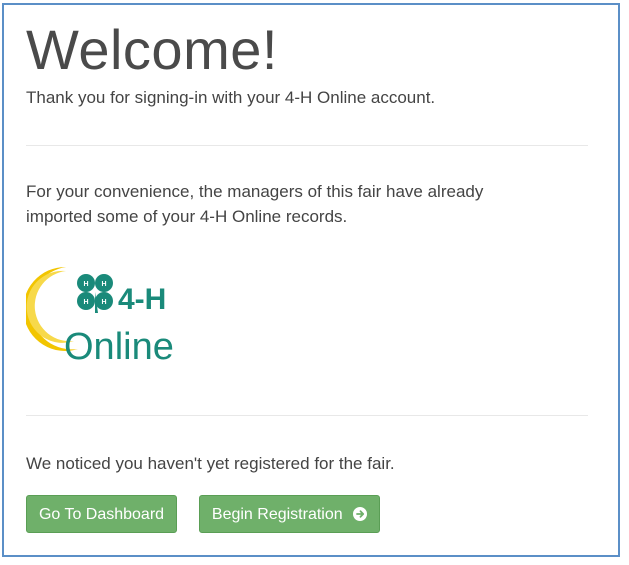 This screenshot has height=565, width=629. Describe the element at coordinates (114, 316) in the screenshot. I see `4h-online-logo: H H H H 4-H Online` at that location.